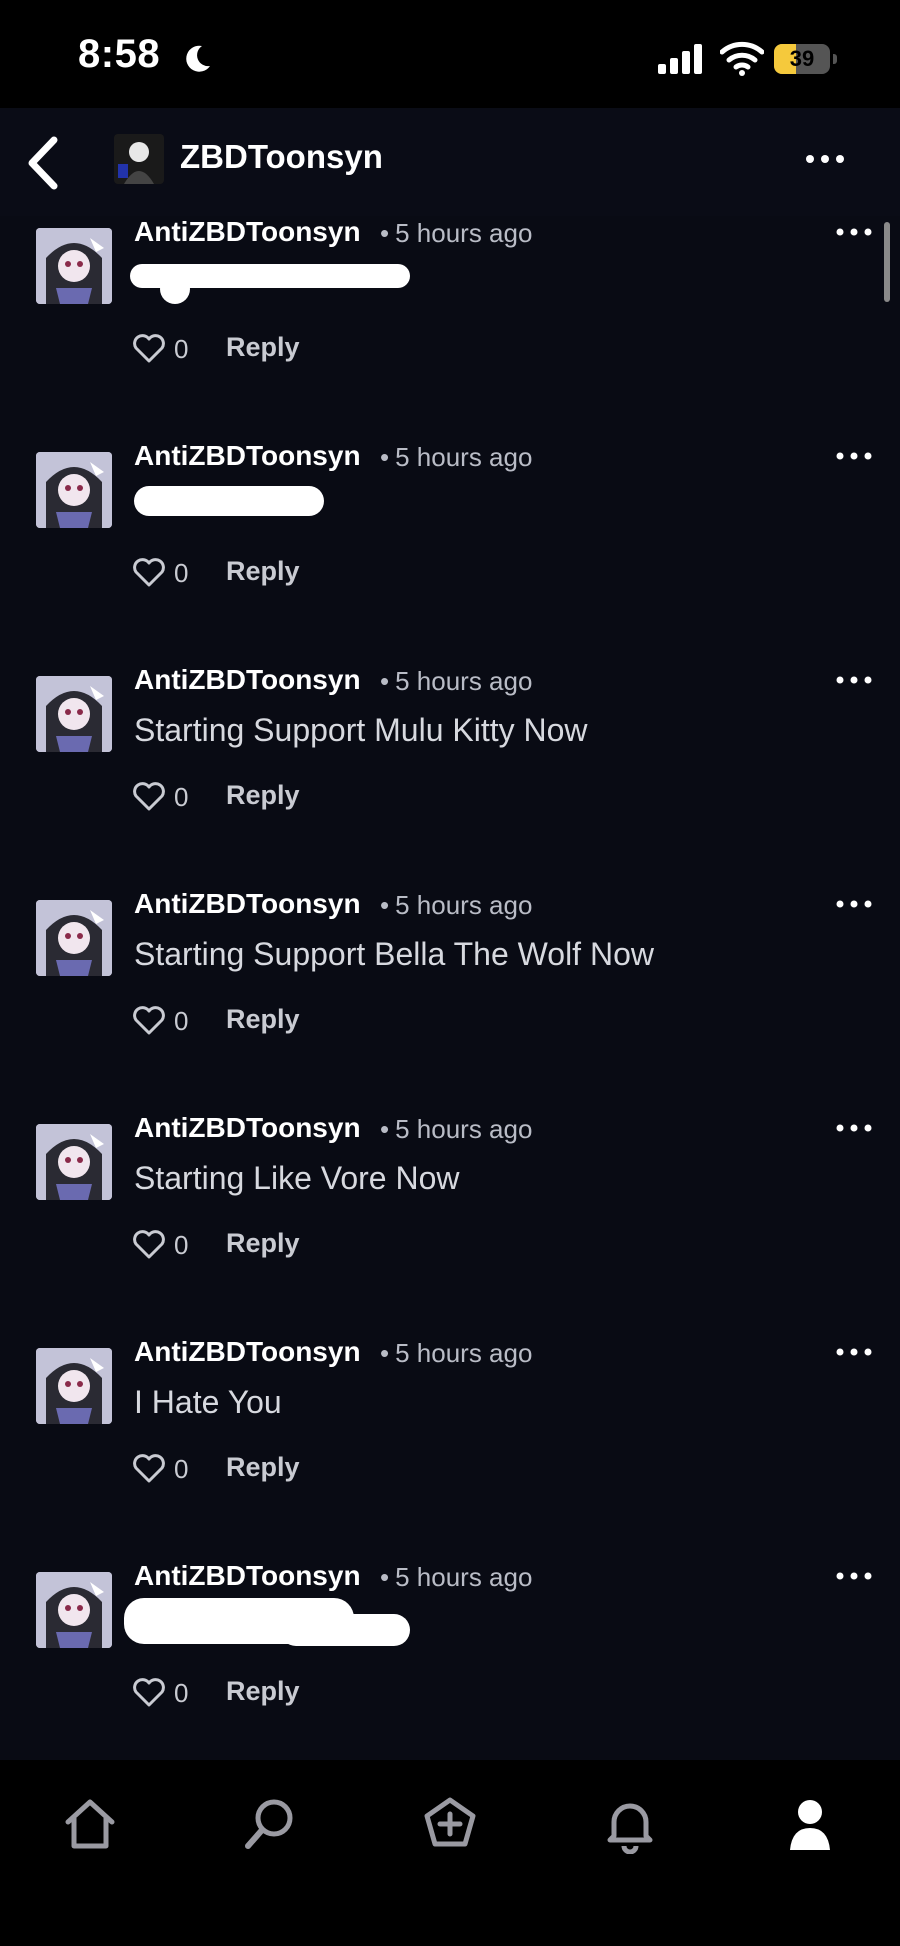 This screenshot has width=900, height=1946. What do you see at coordinates (450, 54) in the screenshot?
I see `status-bar: 8:58 39` at bounding box center [450, 54].